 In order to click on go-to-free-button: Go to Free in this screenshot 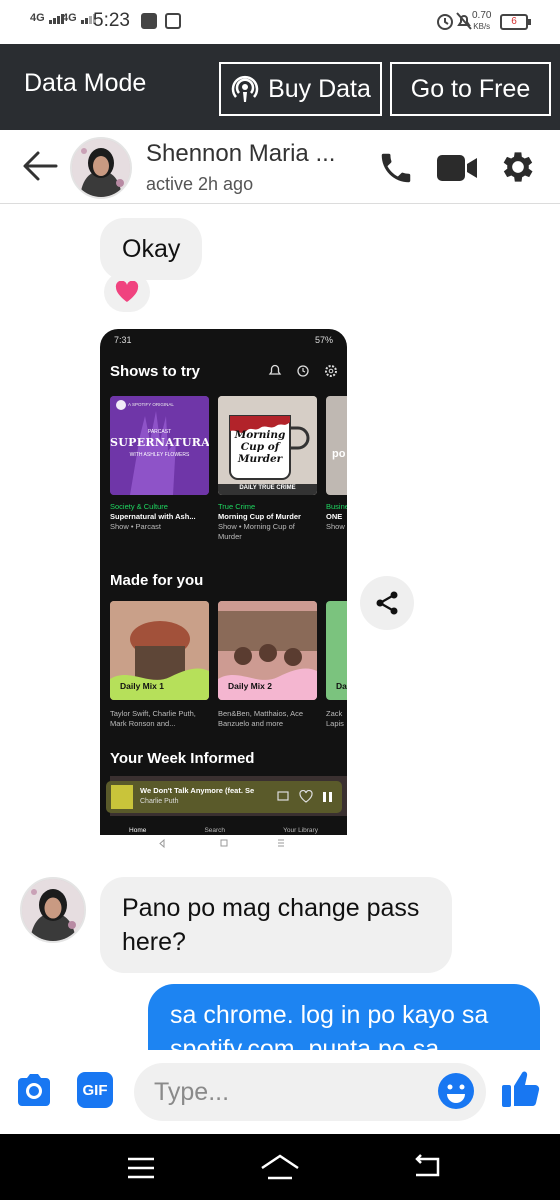, I will do `click(470, 89)`.